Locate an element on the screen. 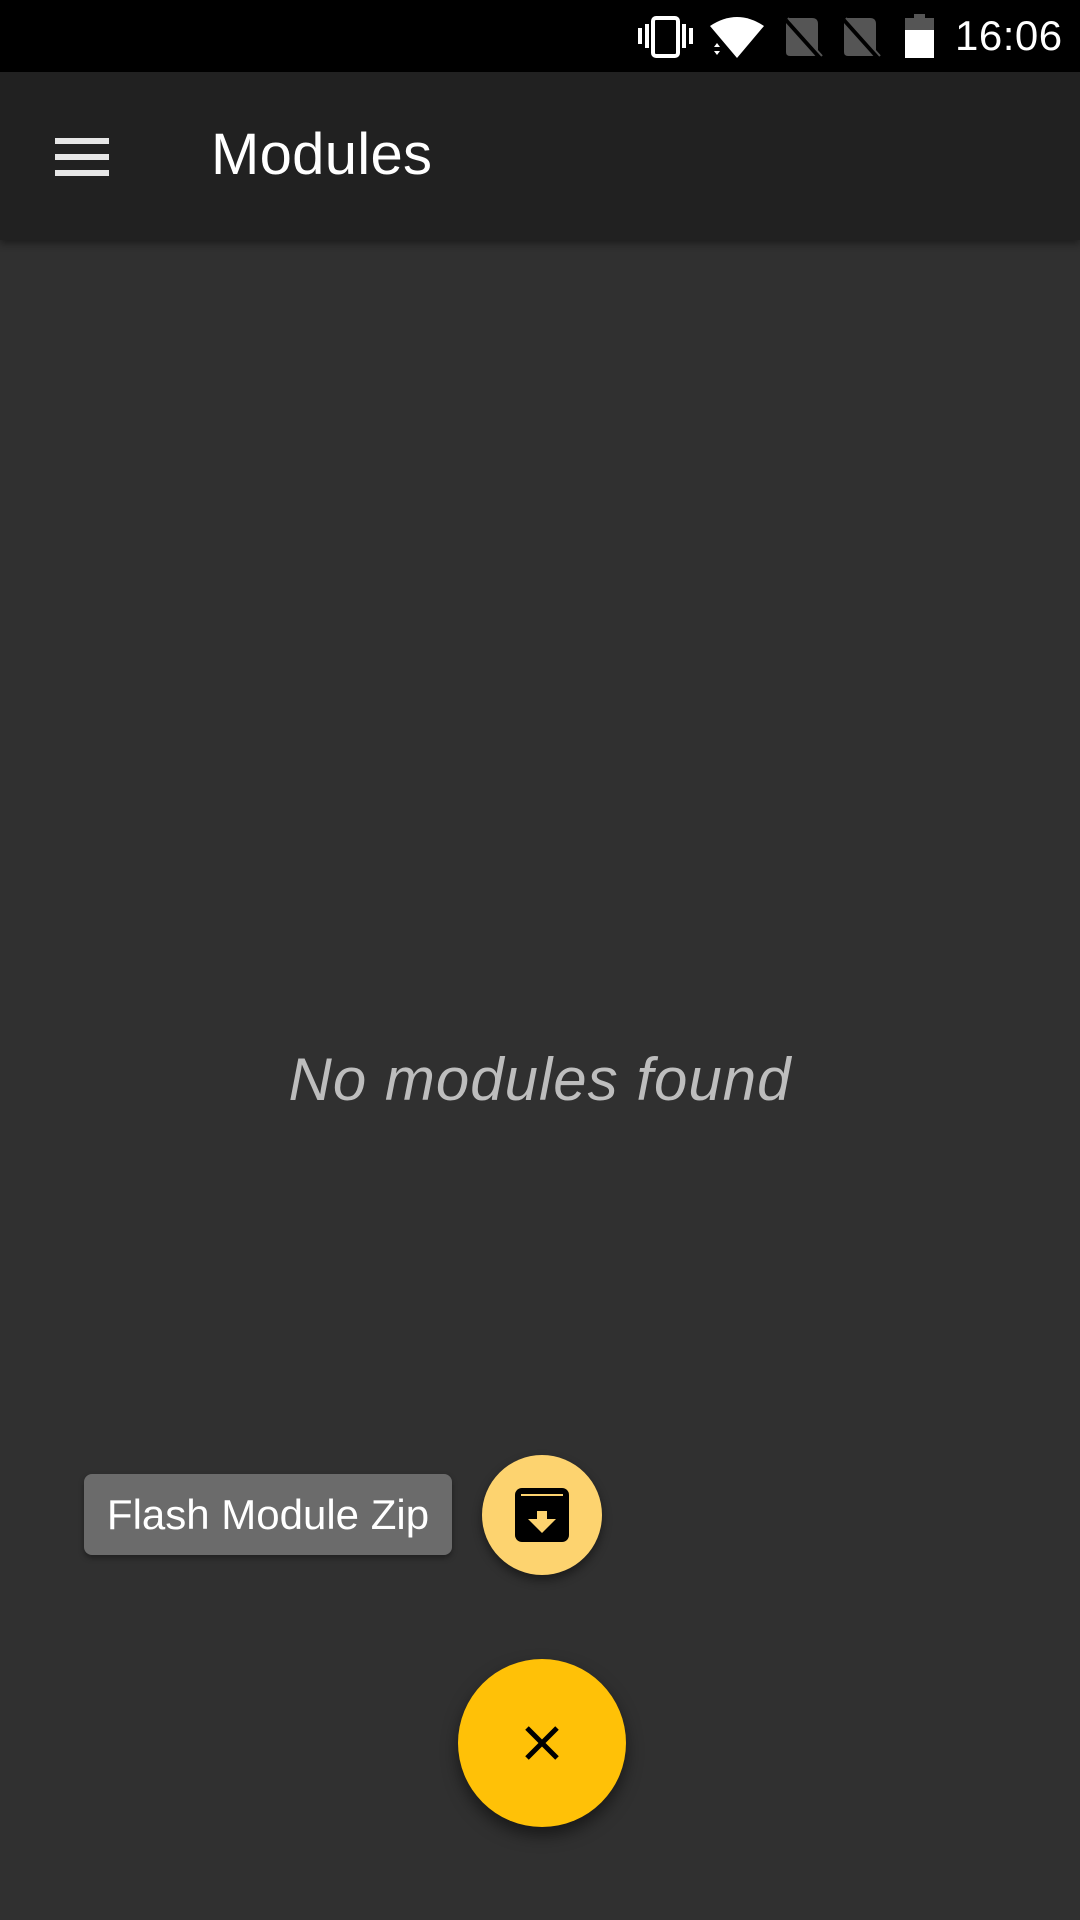  status-bar: 16:06 is located at coordinates (540, 36).